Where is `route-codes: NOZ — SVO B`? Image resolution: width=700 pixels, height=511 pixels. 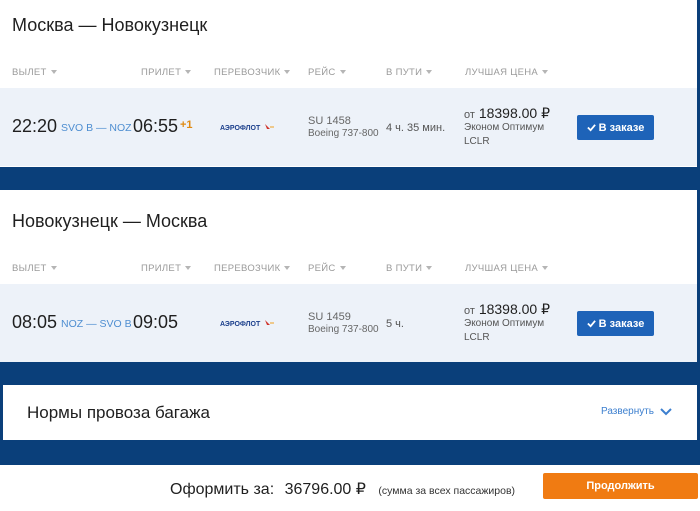 route-codes: NOZ — SVO B is located at coordinates (96, 324).